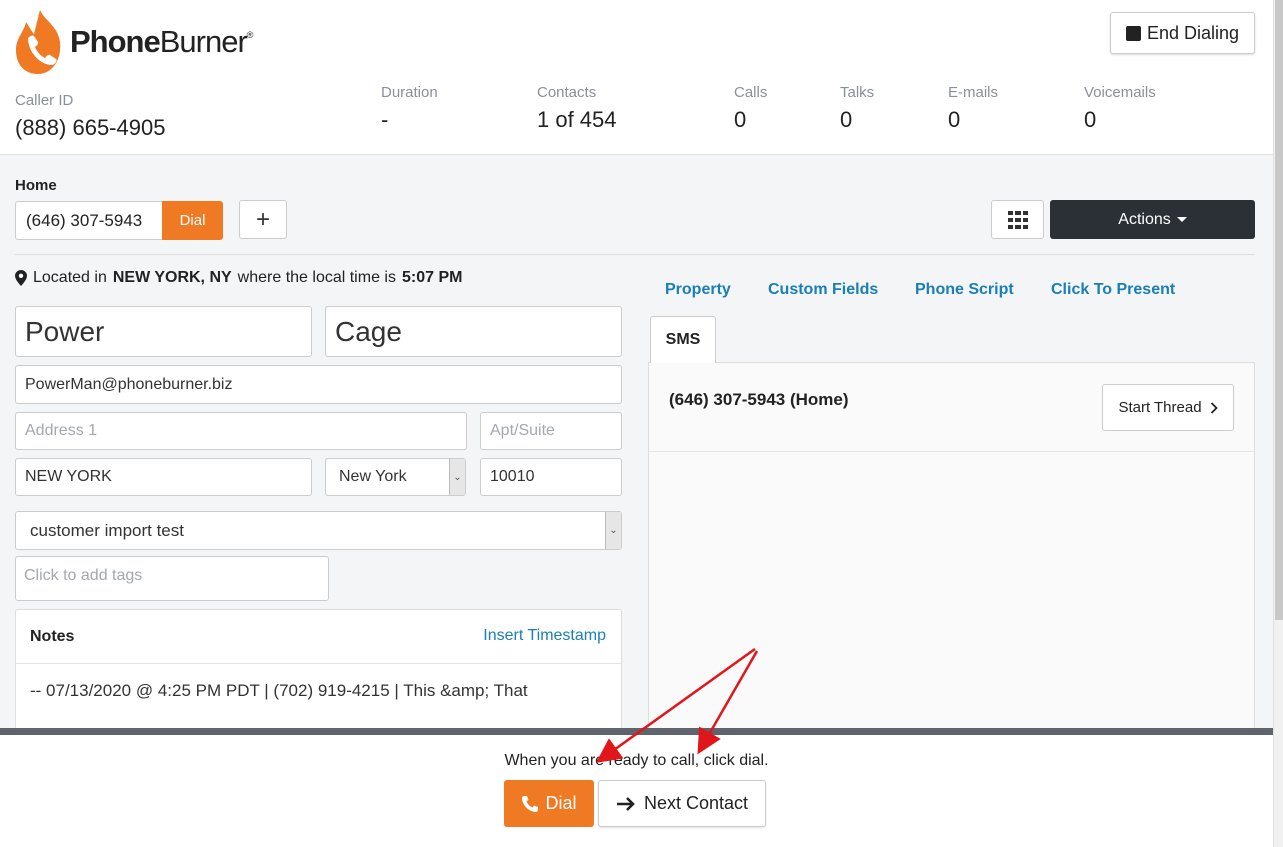 The image size is (1283, 847). I want to click on grid-icon, so click(1017, 219).